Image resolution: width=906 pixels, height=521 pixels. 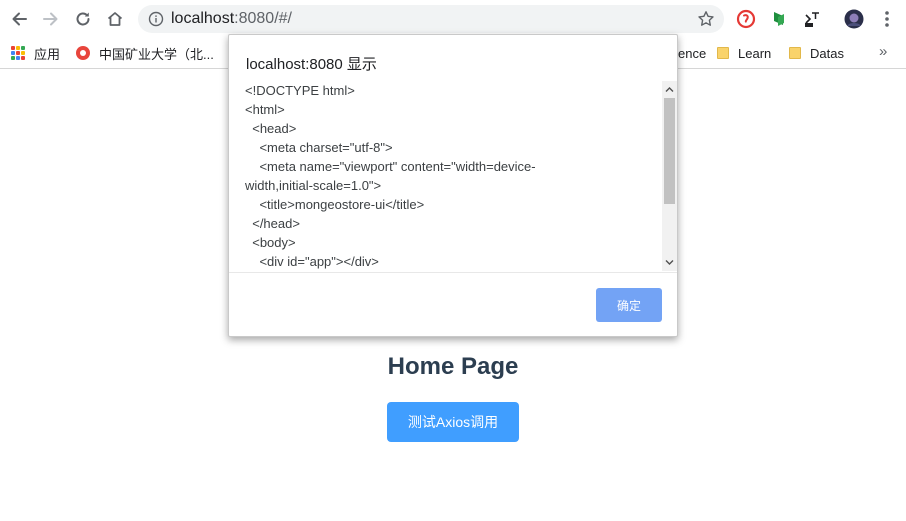 I want to click on bookmark-apps: 应用, so click(x=35, y=53).